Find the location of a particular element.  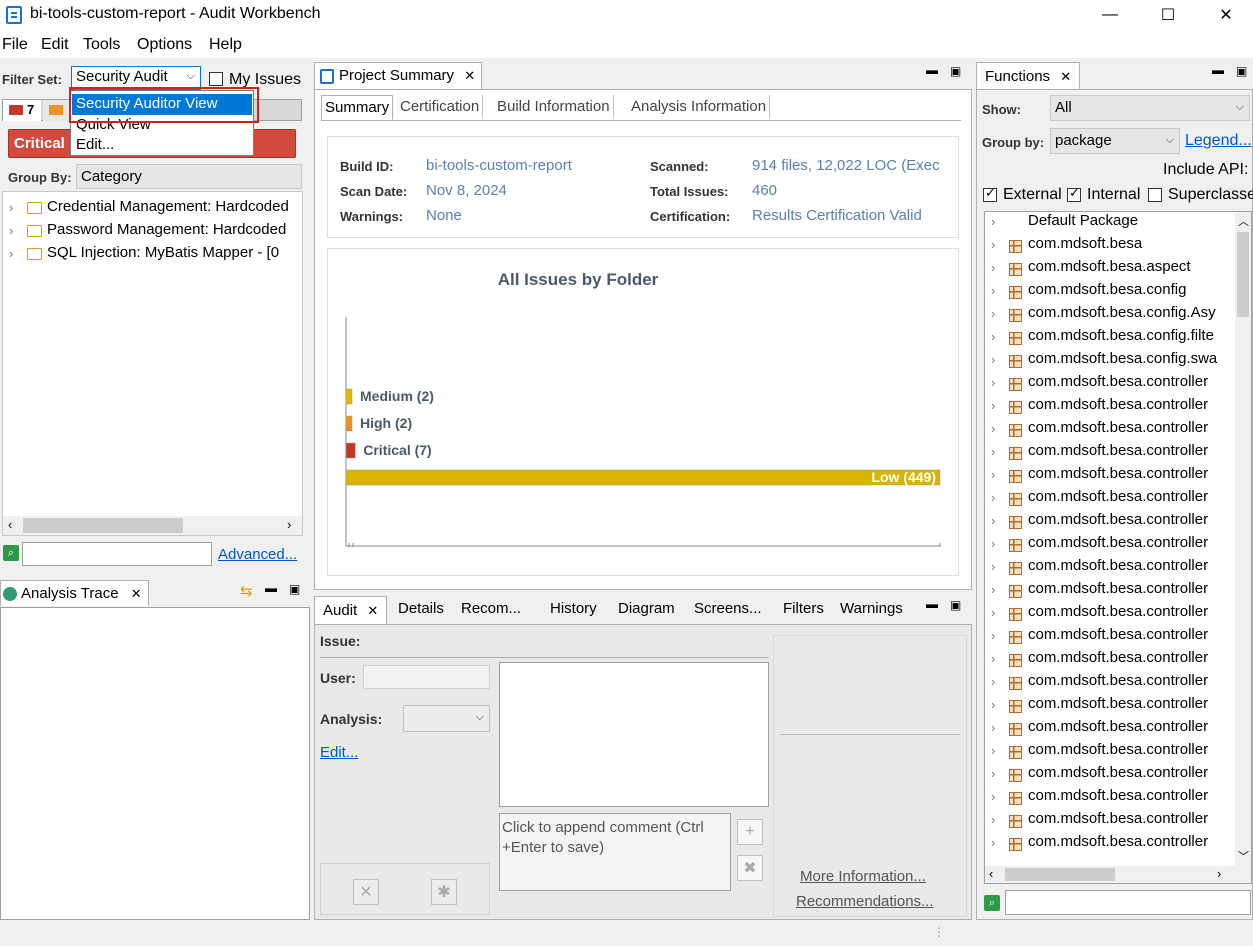

superclasses-checkbox is located at coordinates (1155, 195).